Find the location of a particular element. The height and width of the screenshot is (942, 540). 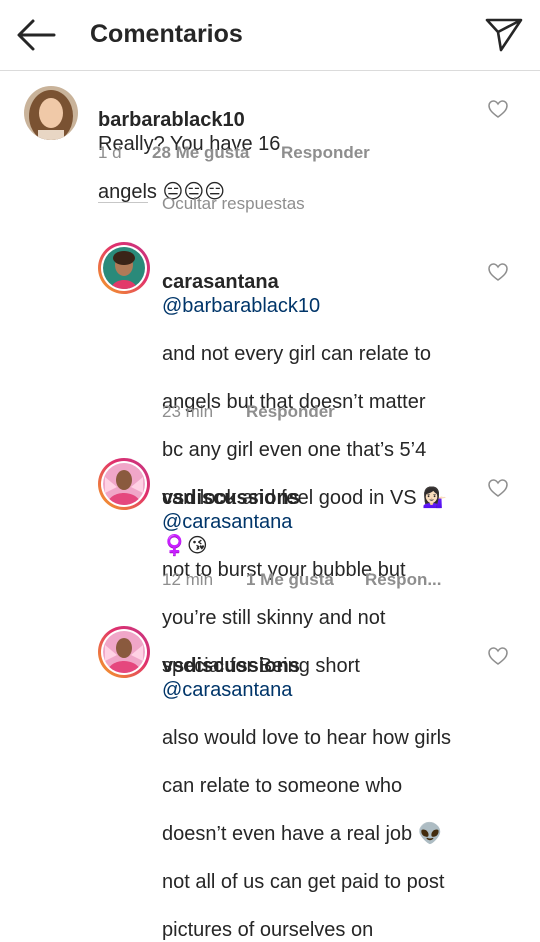

comment-meta: 1 d is located at coordinates (110, 153).